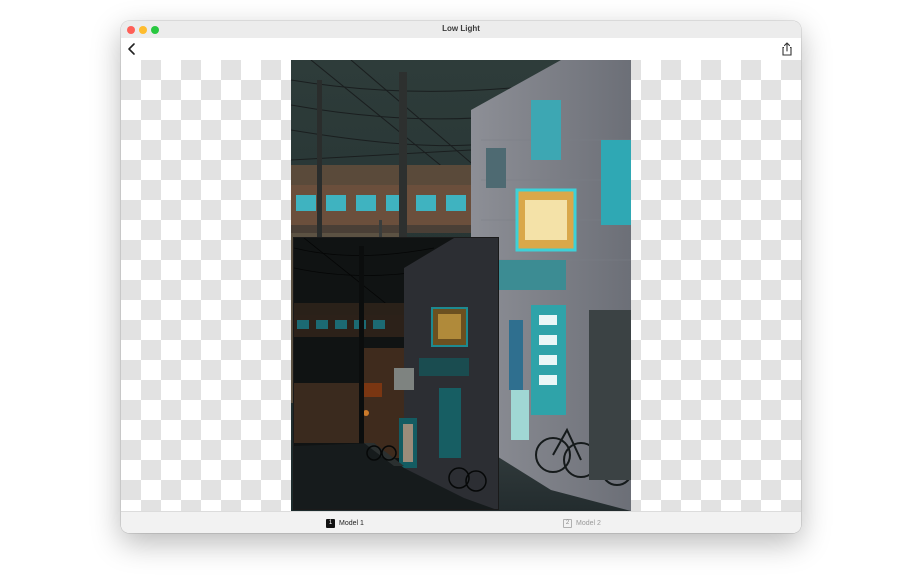 This screenshot has height=576, width=922. Describe the element at coordinates (396, 373) in the screenshot. I see `original-photo-inset` at that location.